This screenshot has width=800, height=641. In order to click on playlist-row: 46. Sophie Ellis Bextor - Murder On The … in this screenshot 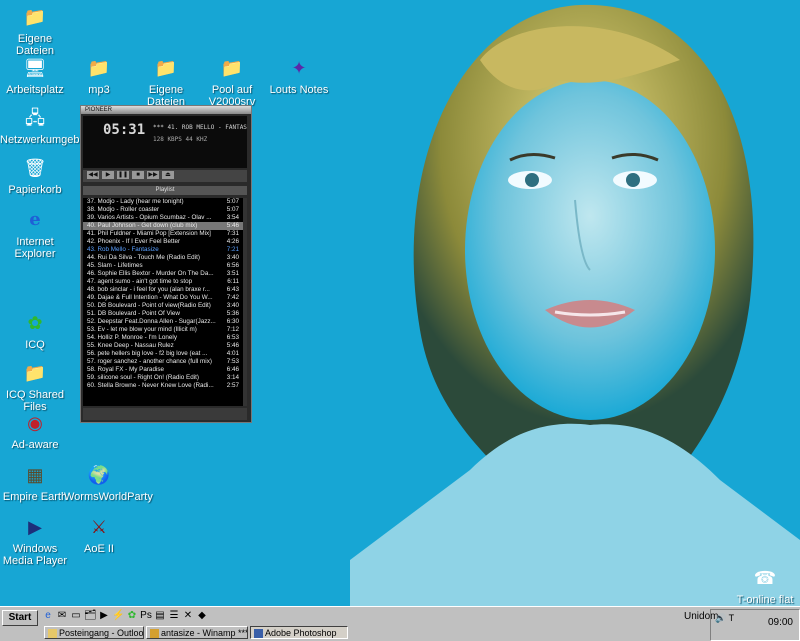, I will do `click(163, 274)`.